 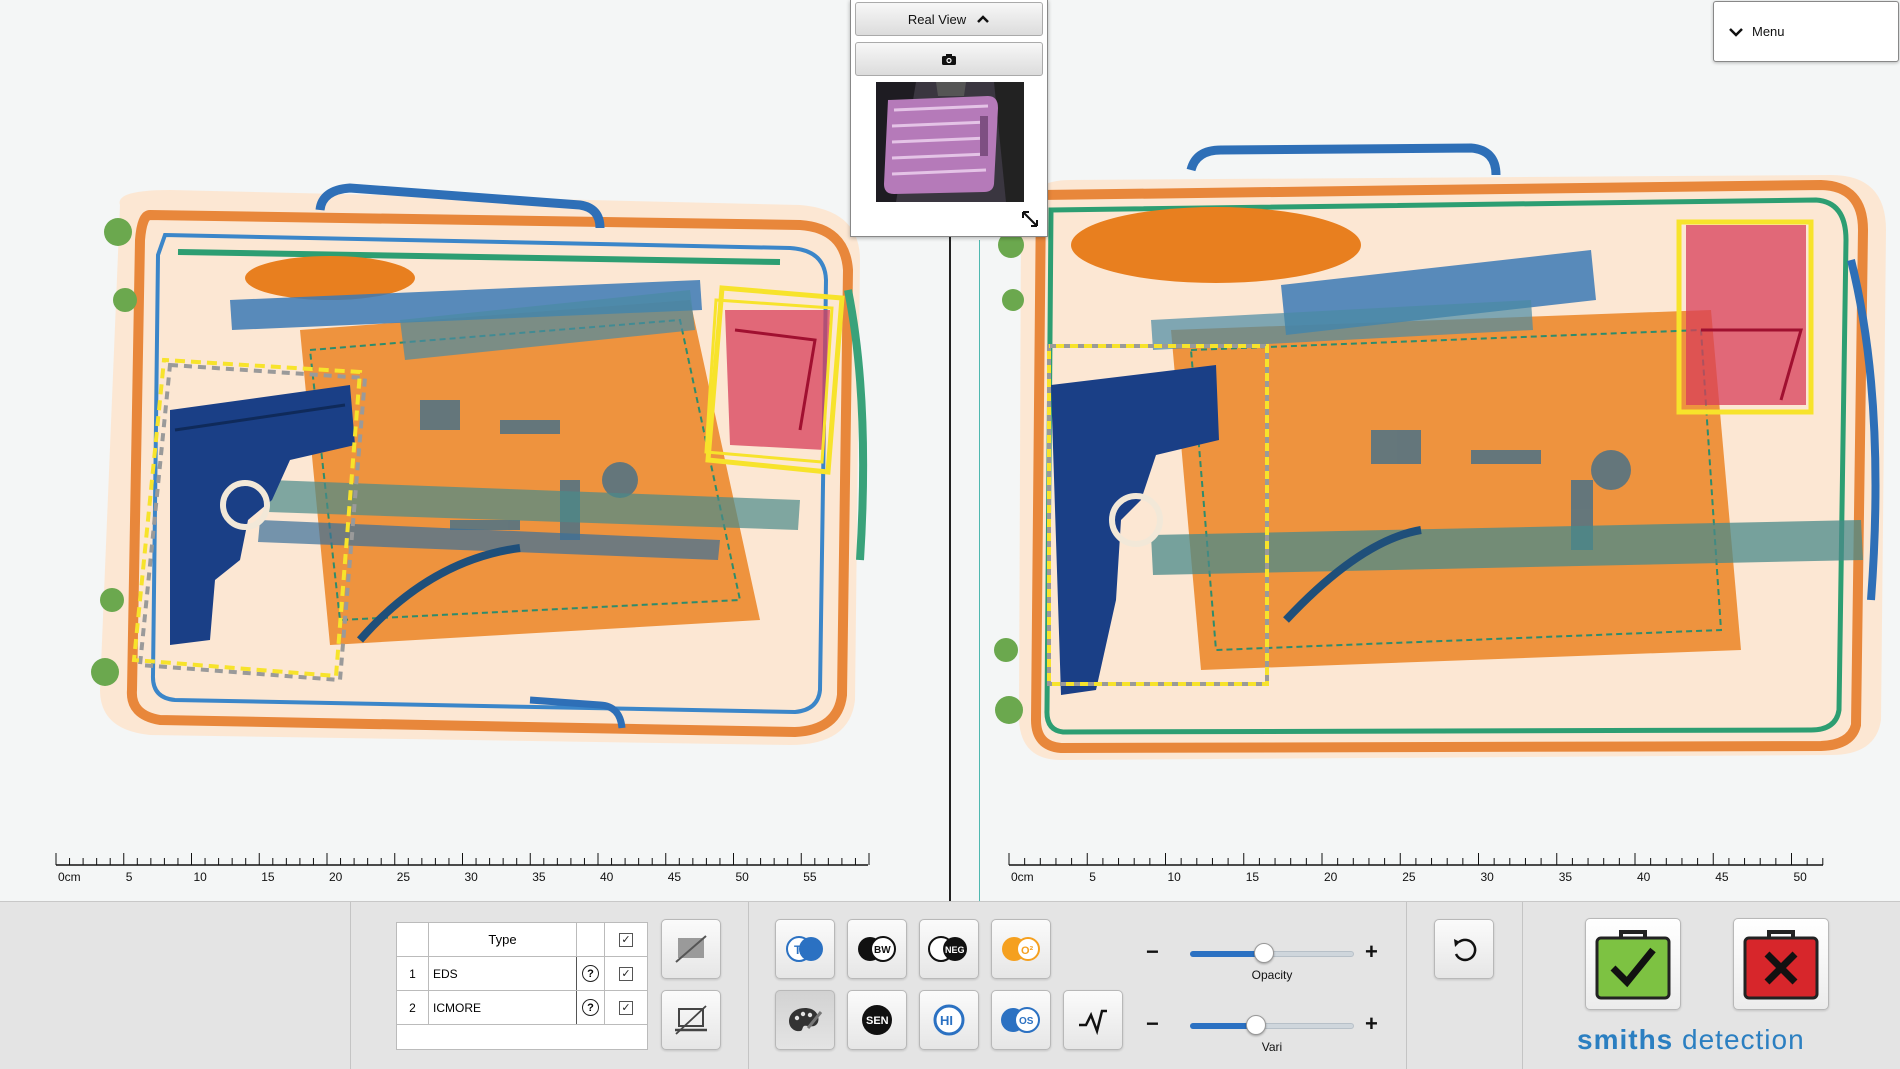 What do you see at coordinates (626, 939) in the screenshot?
I see `select-all-checkbox: ✓` at bounding box center [626, 939].